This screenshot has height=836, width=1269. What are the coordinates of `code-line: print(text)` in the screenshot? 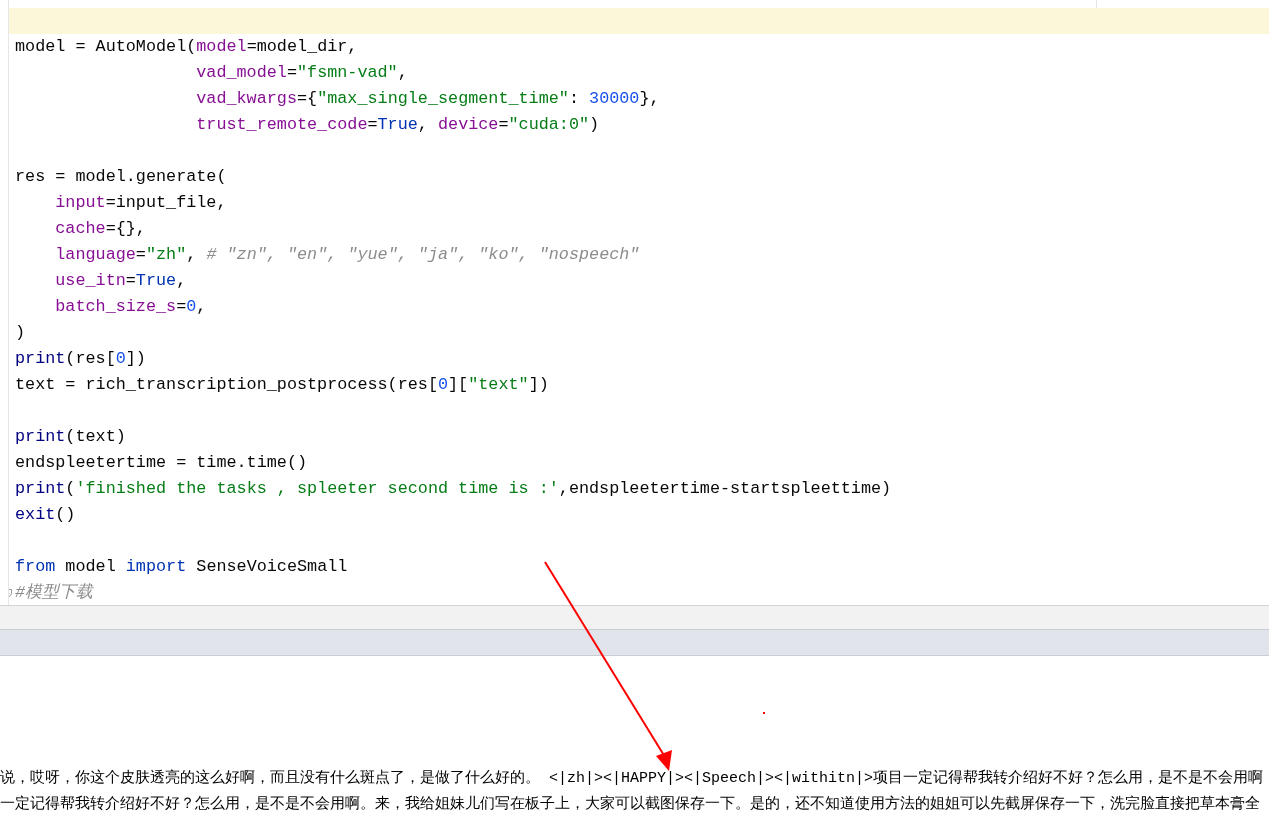 It's located at (70, 436).